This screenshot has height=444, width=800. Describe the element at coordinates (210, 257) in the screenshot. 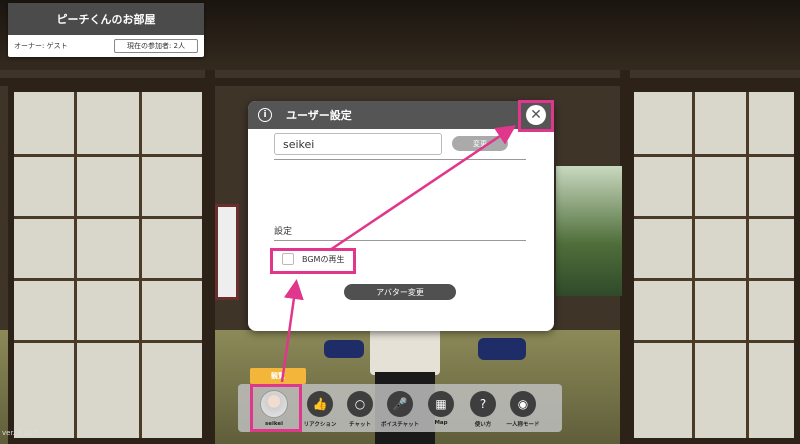

I see `left-post` at that location.